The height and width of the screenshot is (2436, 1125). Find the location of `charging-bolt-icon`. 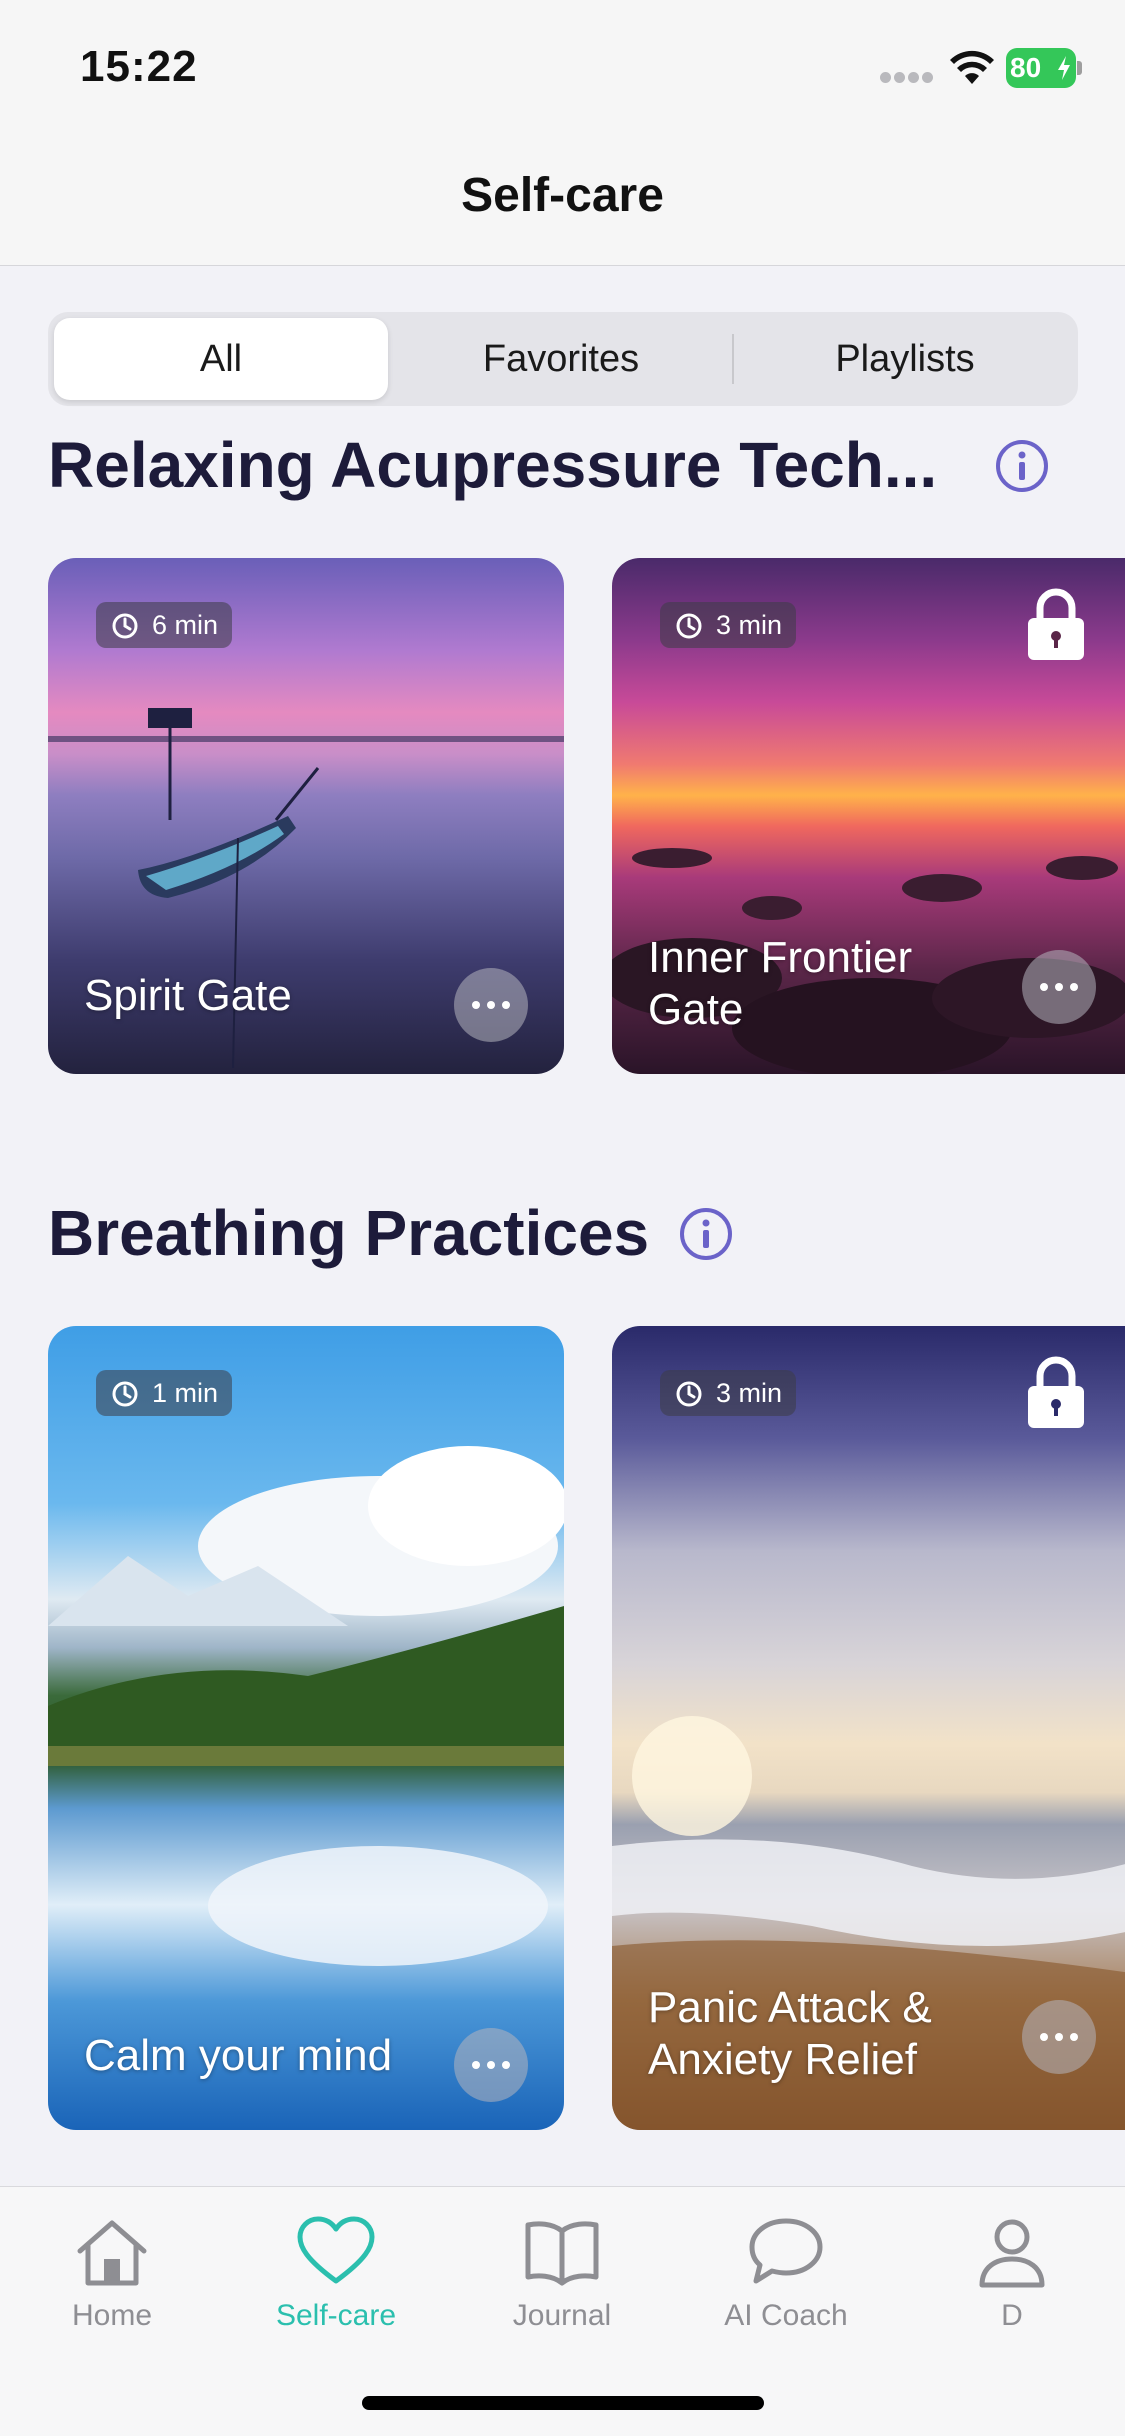

charging-bolt-icon is located at coordinates (1064, 68).